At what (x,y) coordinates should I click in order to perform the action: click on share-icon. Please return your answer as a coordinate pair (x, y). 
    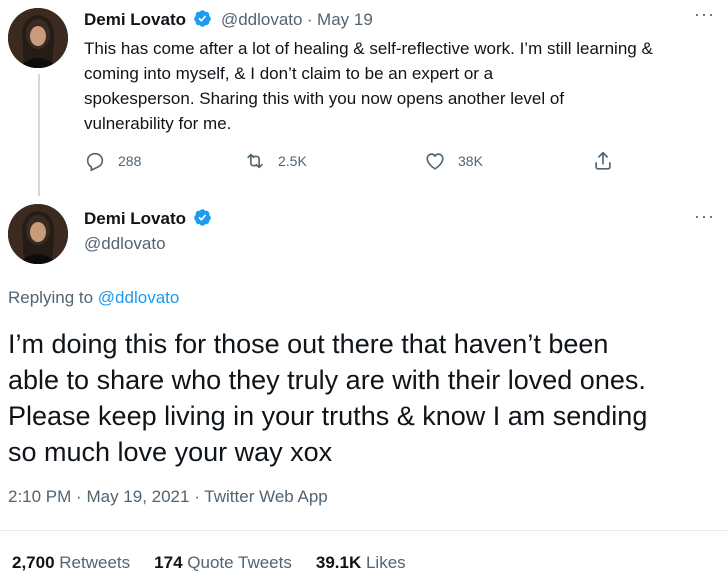
    Looking at the image, I should click on (603, 160).